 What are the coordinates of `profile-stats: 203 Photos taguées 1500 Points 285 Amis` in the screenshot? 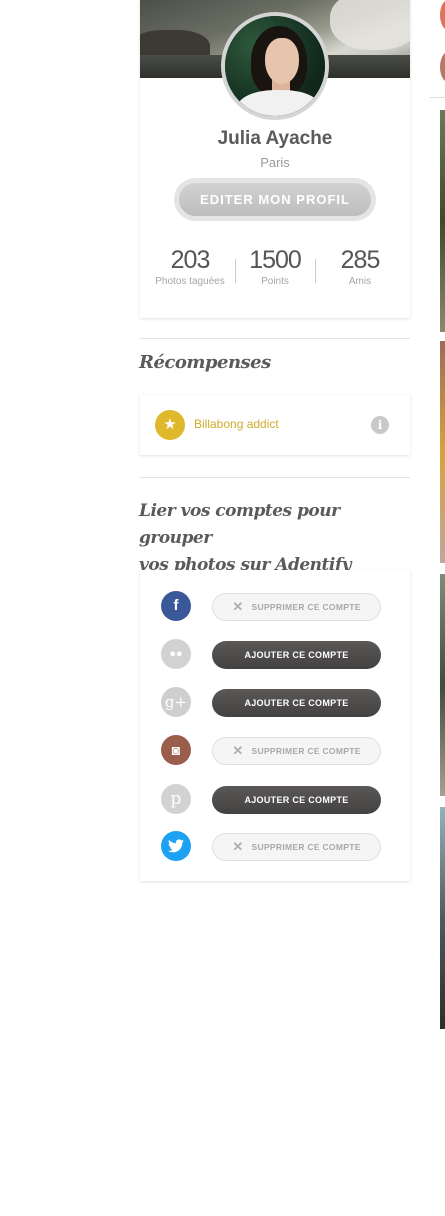 It's located at (275, 271).